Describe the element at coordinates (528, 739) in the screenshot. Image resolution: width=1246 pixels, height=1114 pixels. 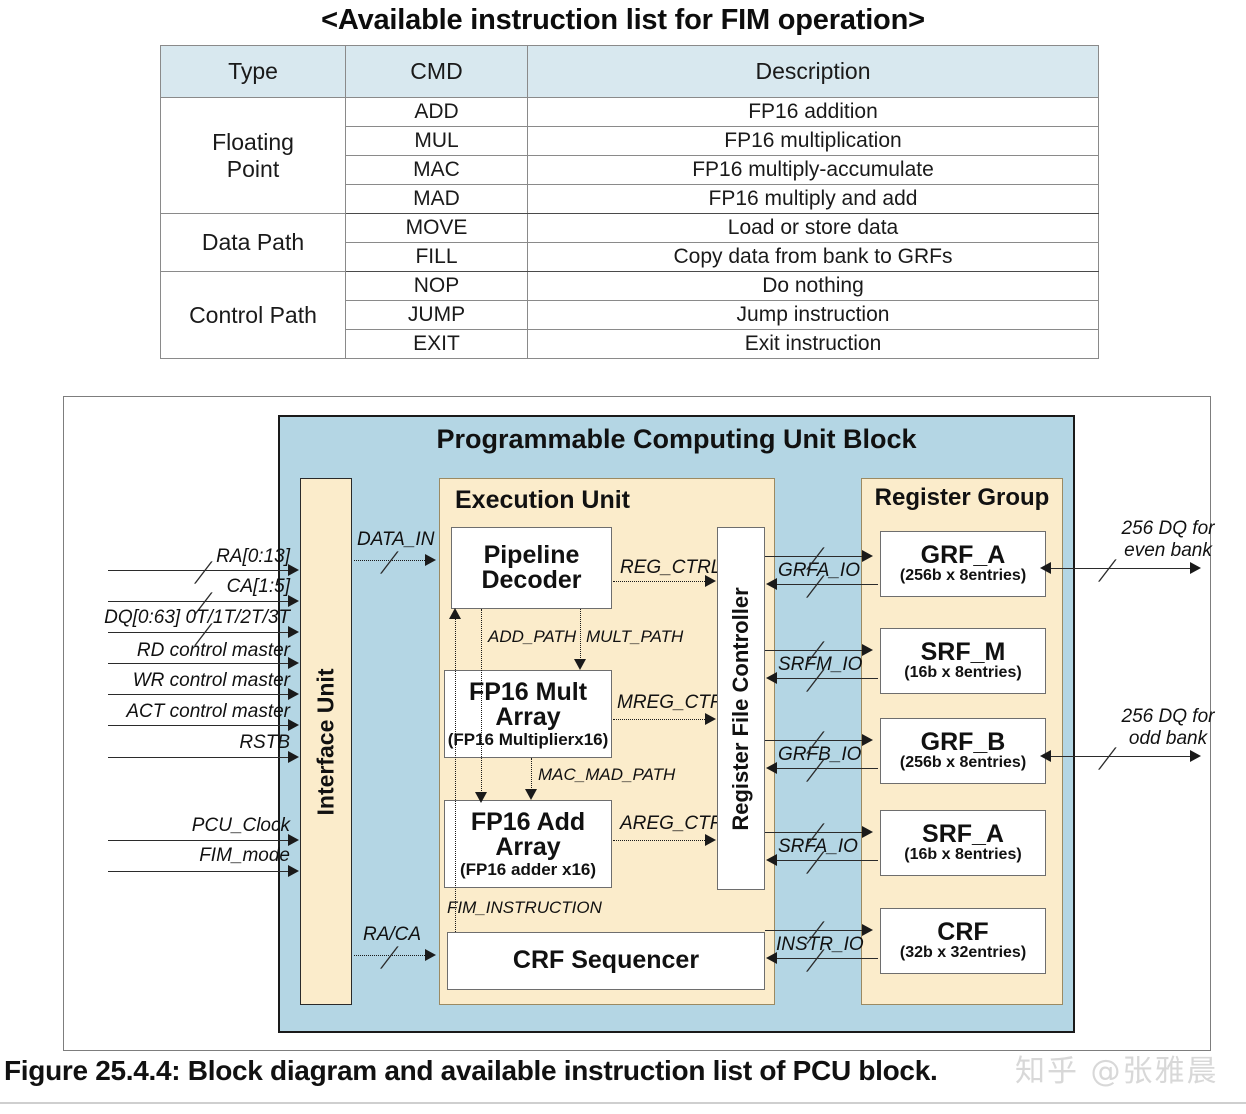
I see `fp16-mult-sub: (FP16 Multiplierx16)` at that location.